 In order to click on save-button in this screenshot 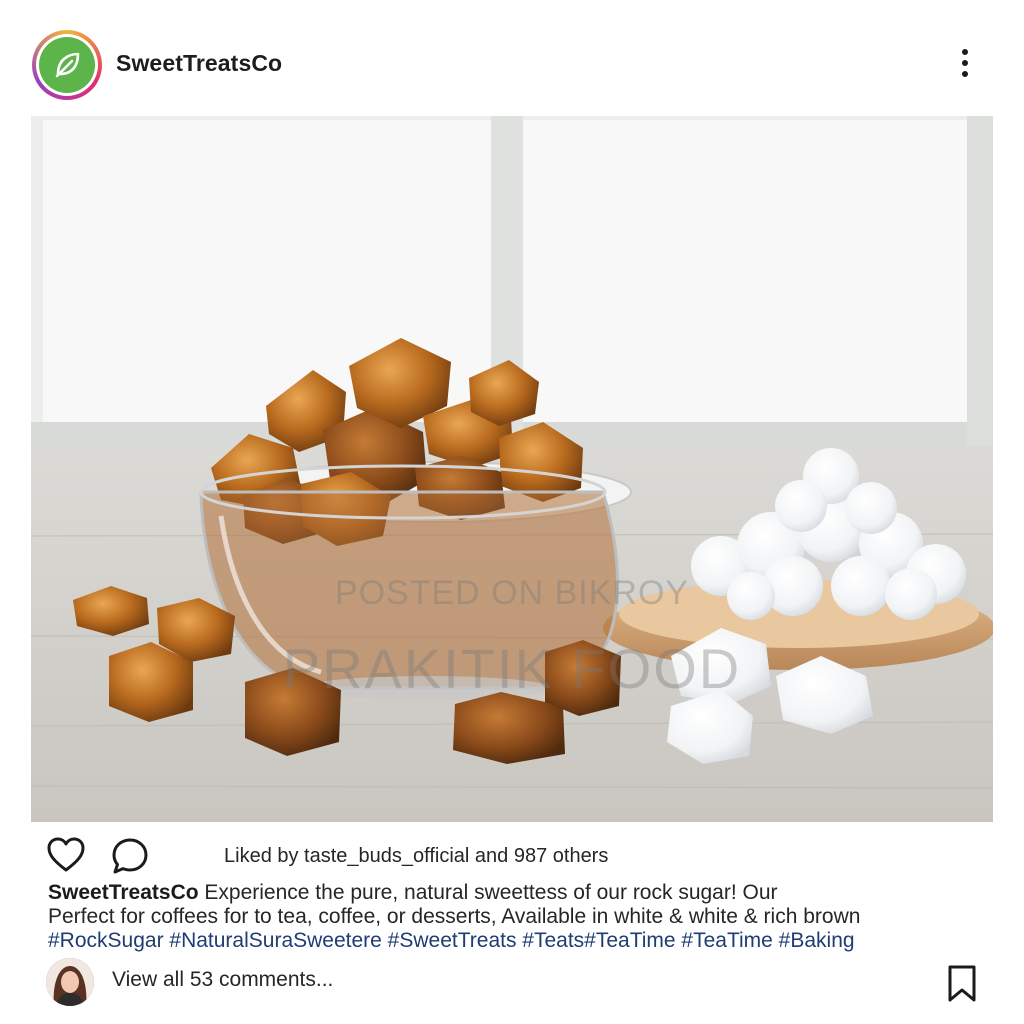, I will do `click(962, 984)`.